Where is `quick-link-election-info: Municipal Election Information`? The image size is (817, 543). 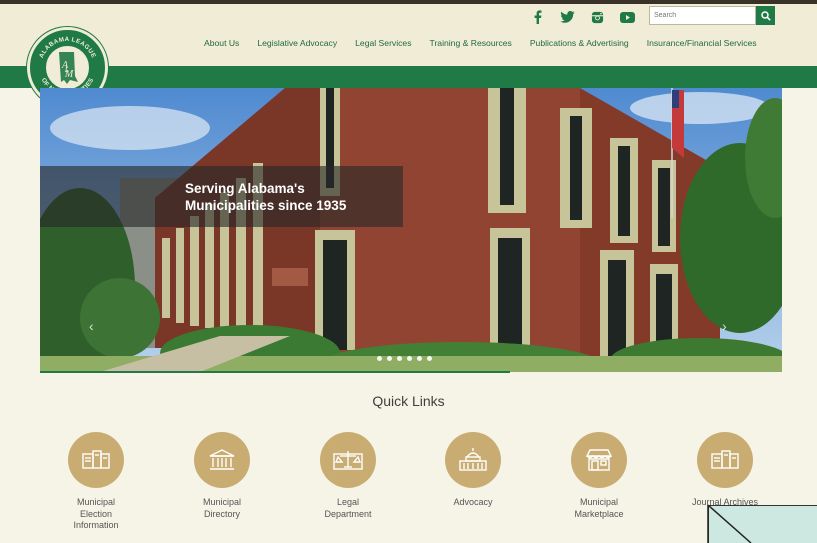
quick-link-election-info: Municipal Election Information is located at coordinates (96, 482).